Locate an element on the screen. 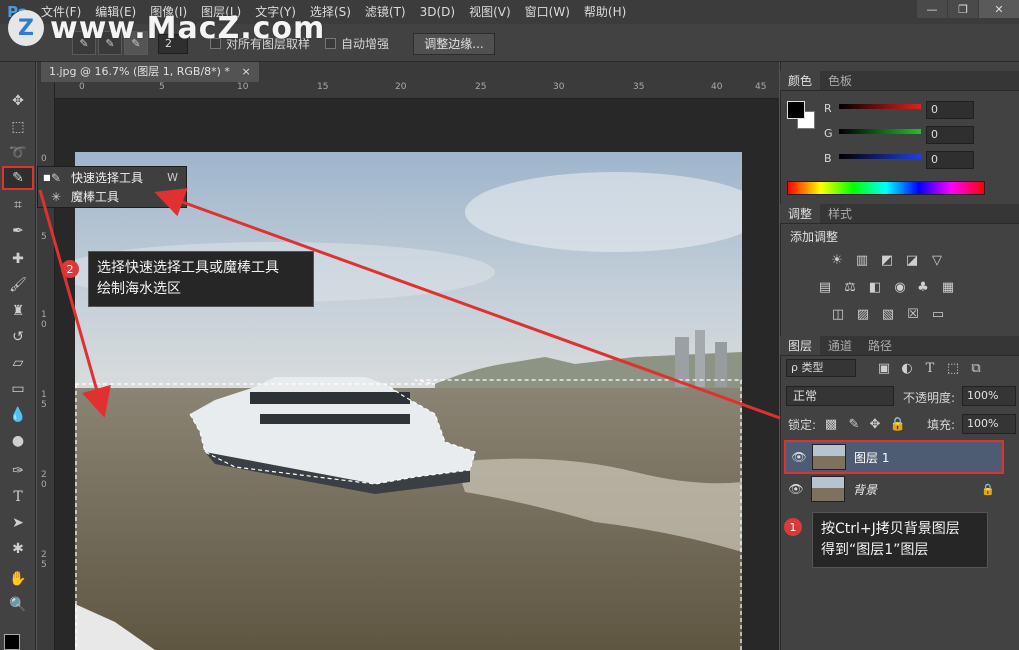 The width and height of the screenshot is (1019, 650). layer-filter-select: ρ 类型 is located at coordinates (821, 368).